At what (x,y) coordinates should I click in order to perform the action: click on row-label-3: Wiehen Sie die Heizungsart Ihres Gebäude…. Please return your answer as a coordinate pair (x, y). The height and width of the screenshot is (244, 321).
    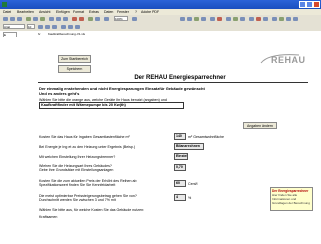
    Looking at the image, I should click on (76, 168).